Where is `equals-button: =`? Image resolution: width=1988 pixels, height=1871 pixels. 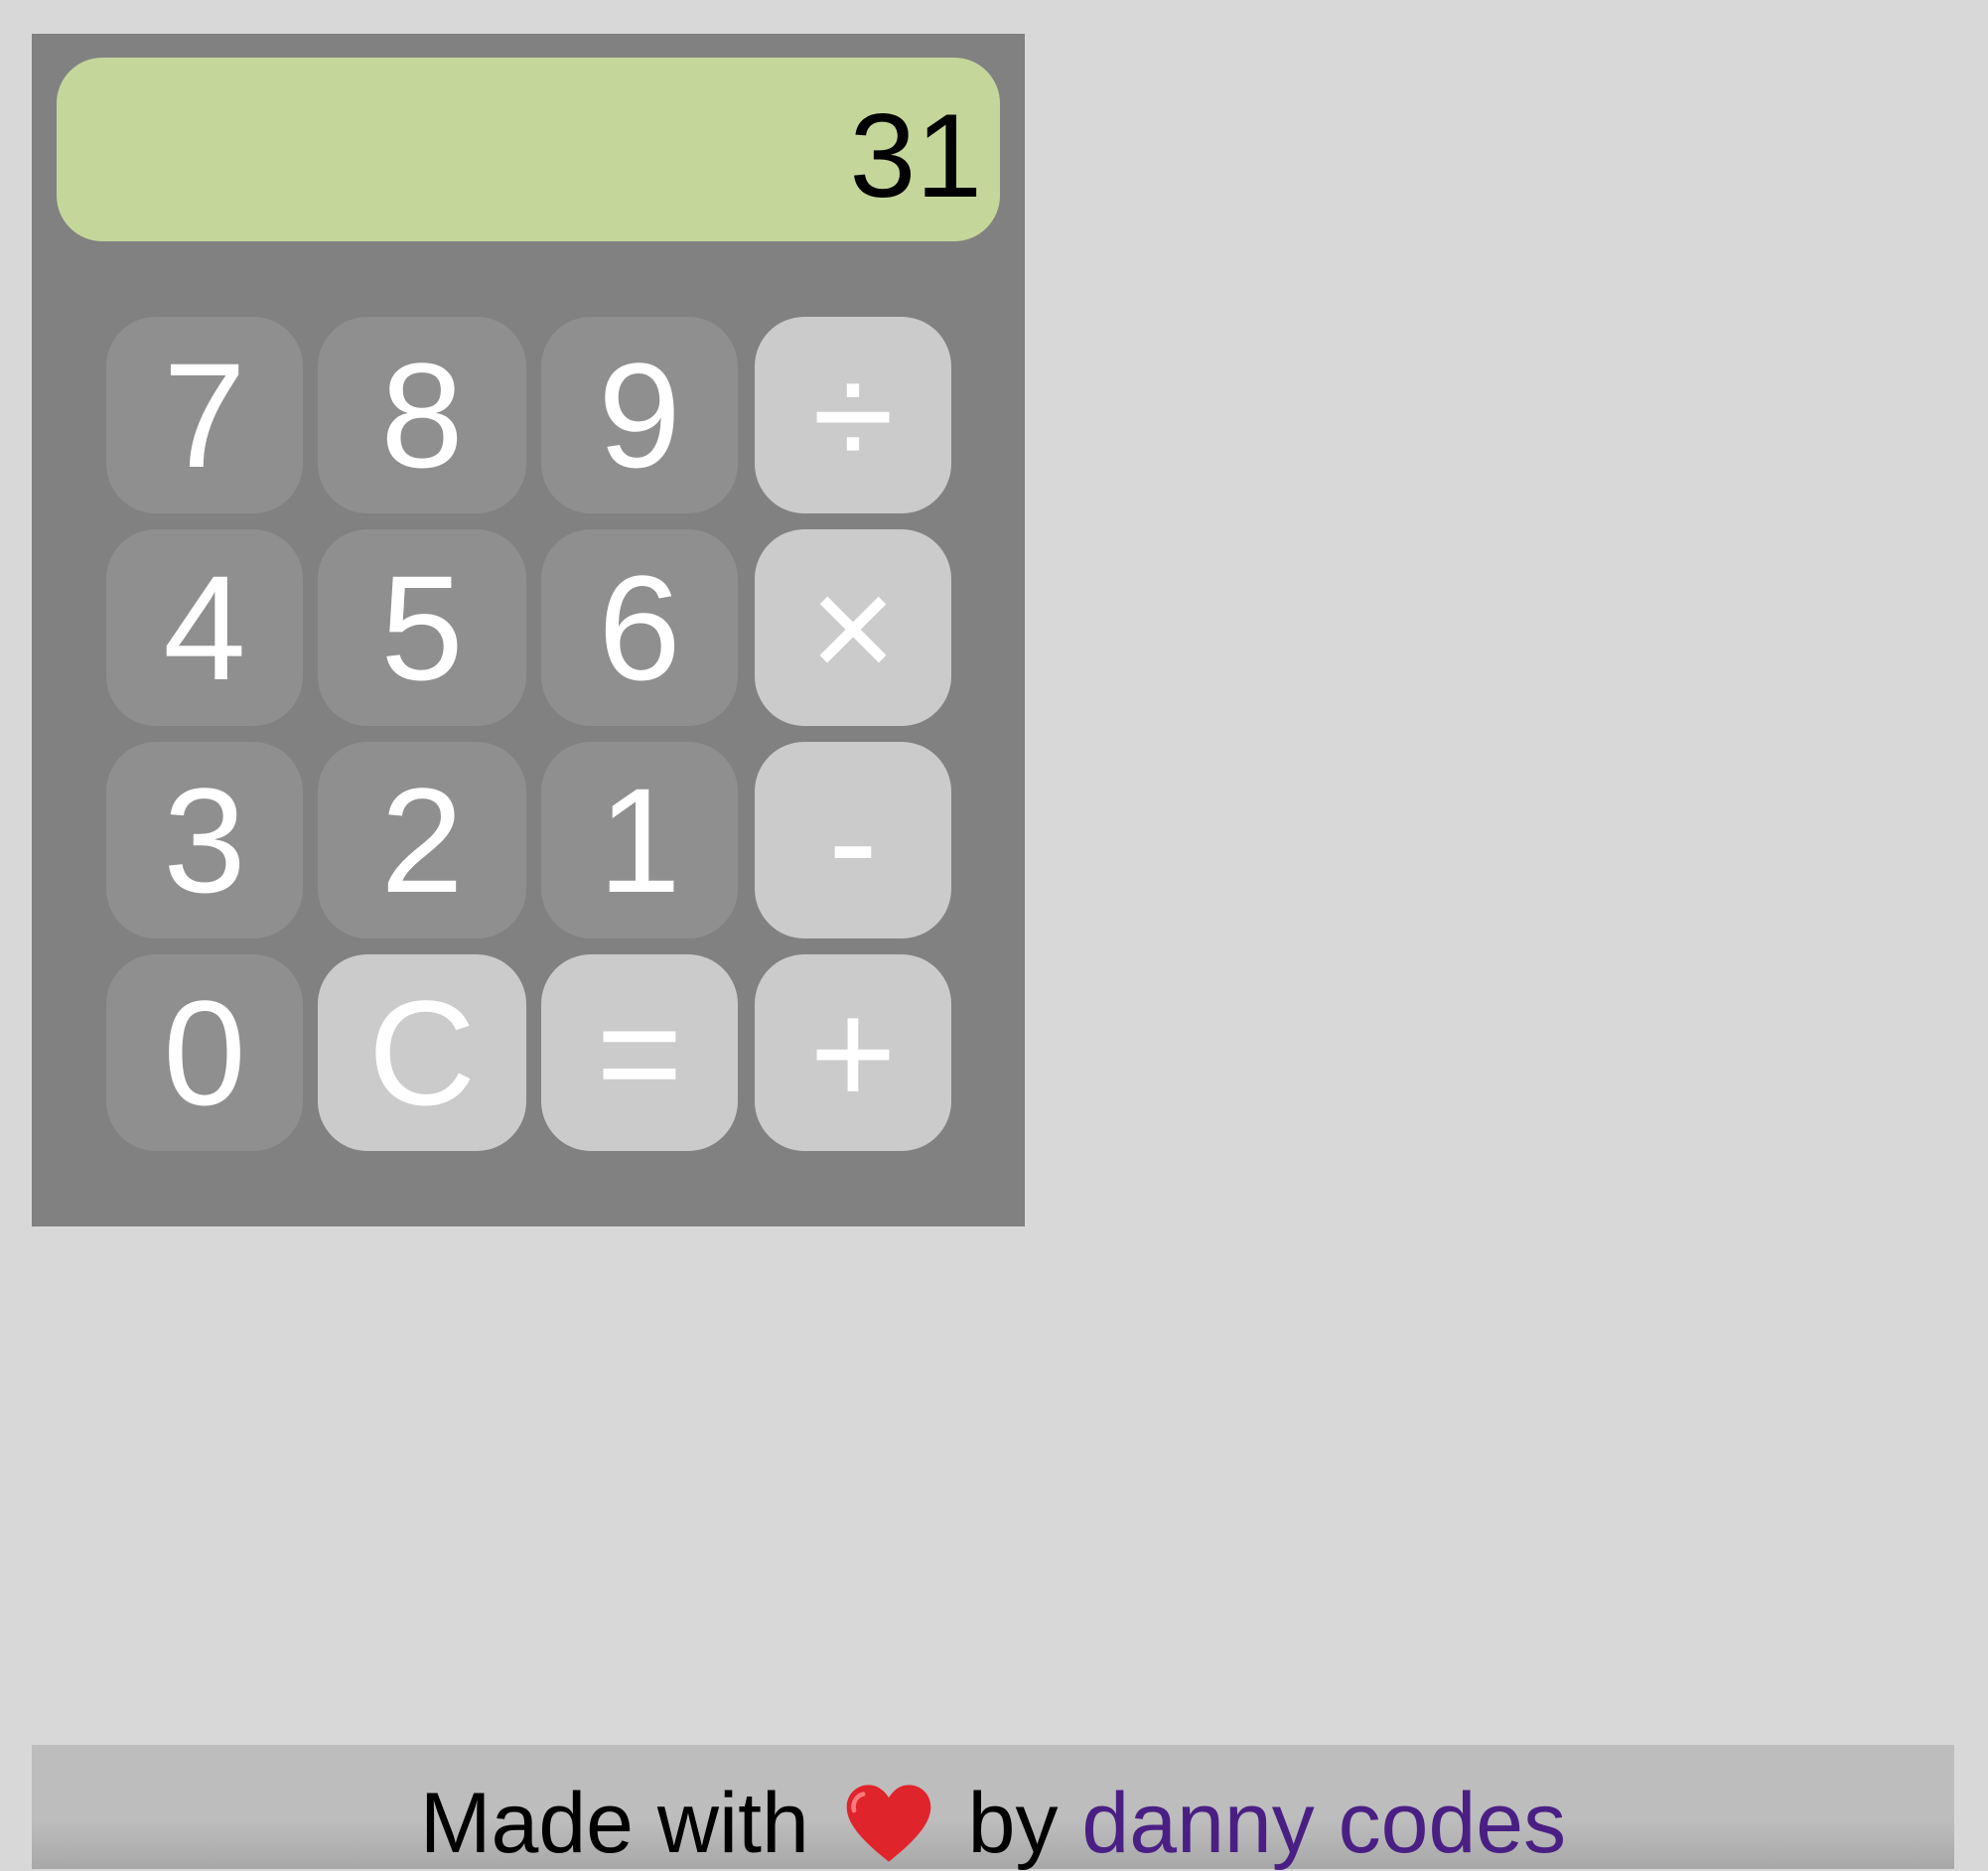
equals-button: = is located at coordinates (639, 1052).